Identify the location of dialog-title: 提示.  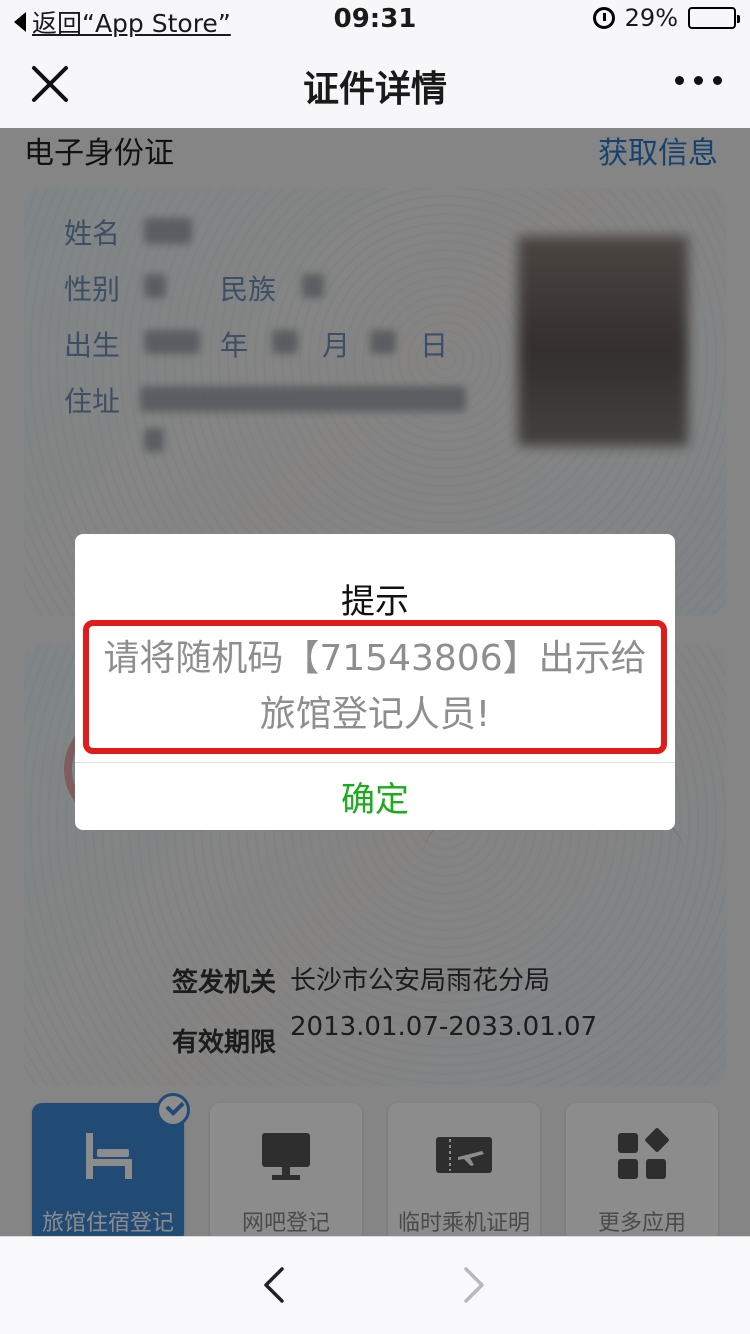
(375, 602).